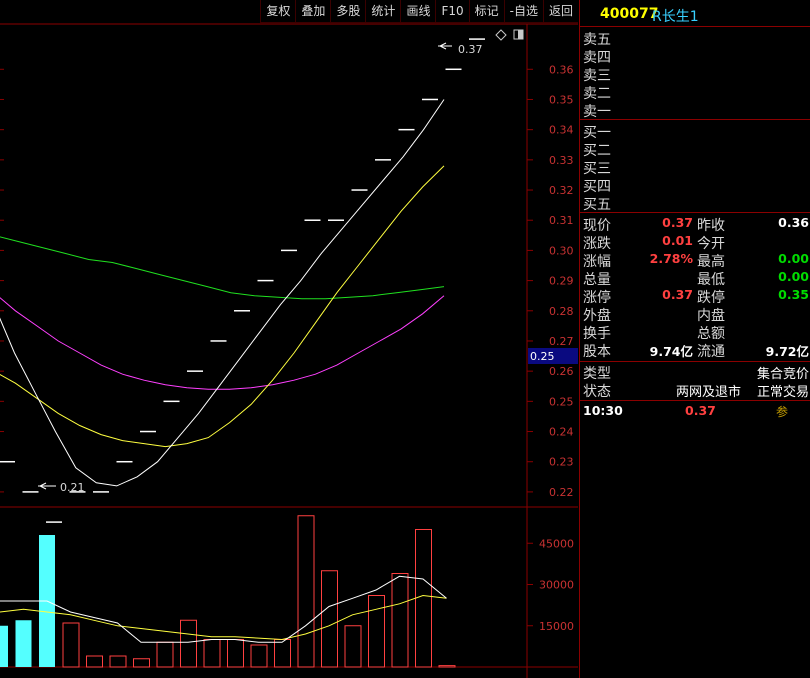  I want to click on back-button: 返回, so click(560, 11).